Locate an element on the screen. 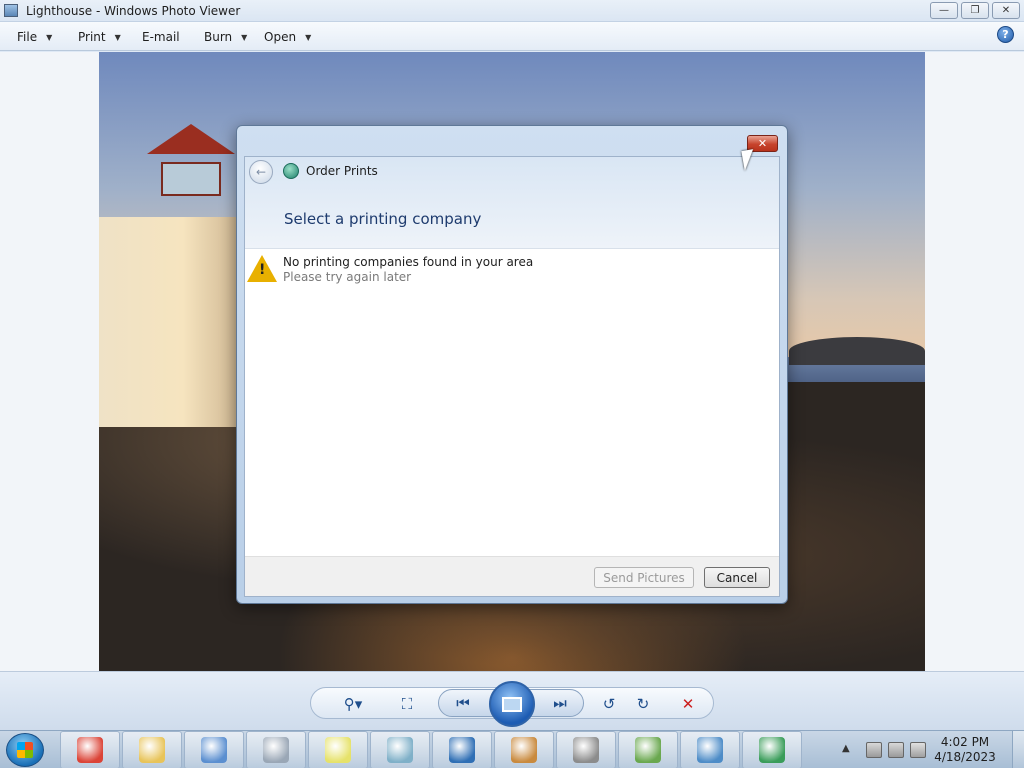  menu-burn: Burn ▼ is located at coordinates (225, 37).